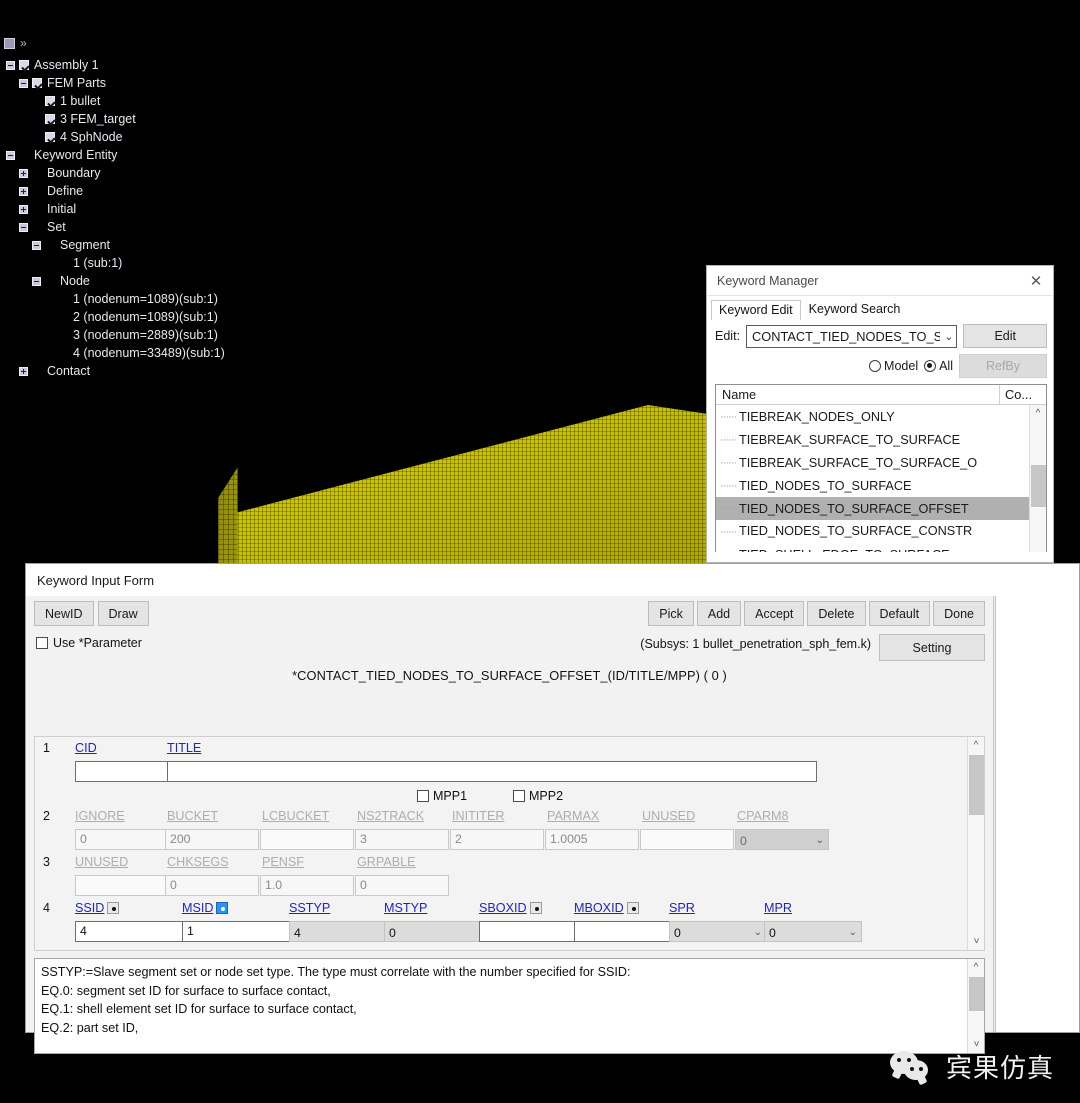 The width and height of the screenshot is (1080, 1103). Describe the element at coordinates (881, 547) in the screenshot. I see `keyword-list-item: ······TIED_SHELL_EDGE_TO_SURFACE` at that location.